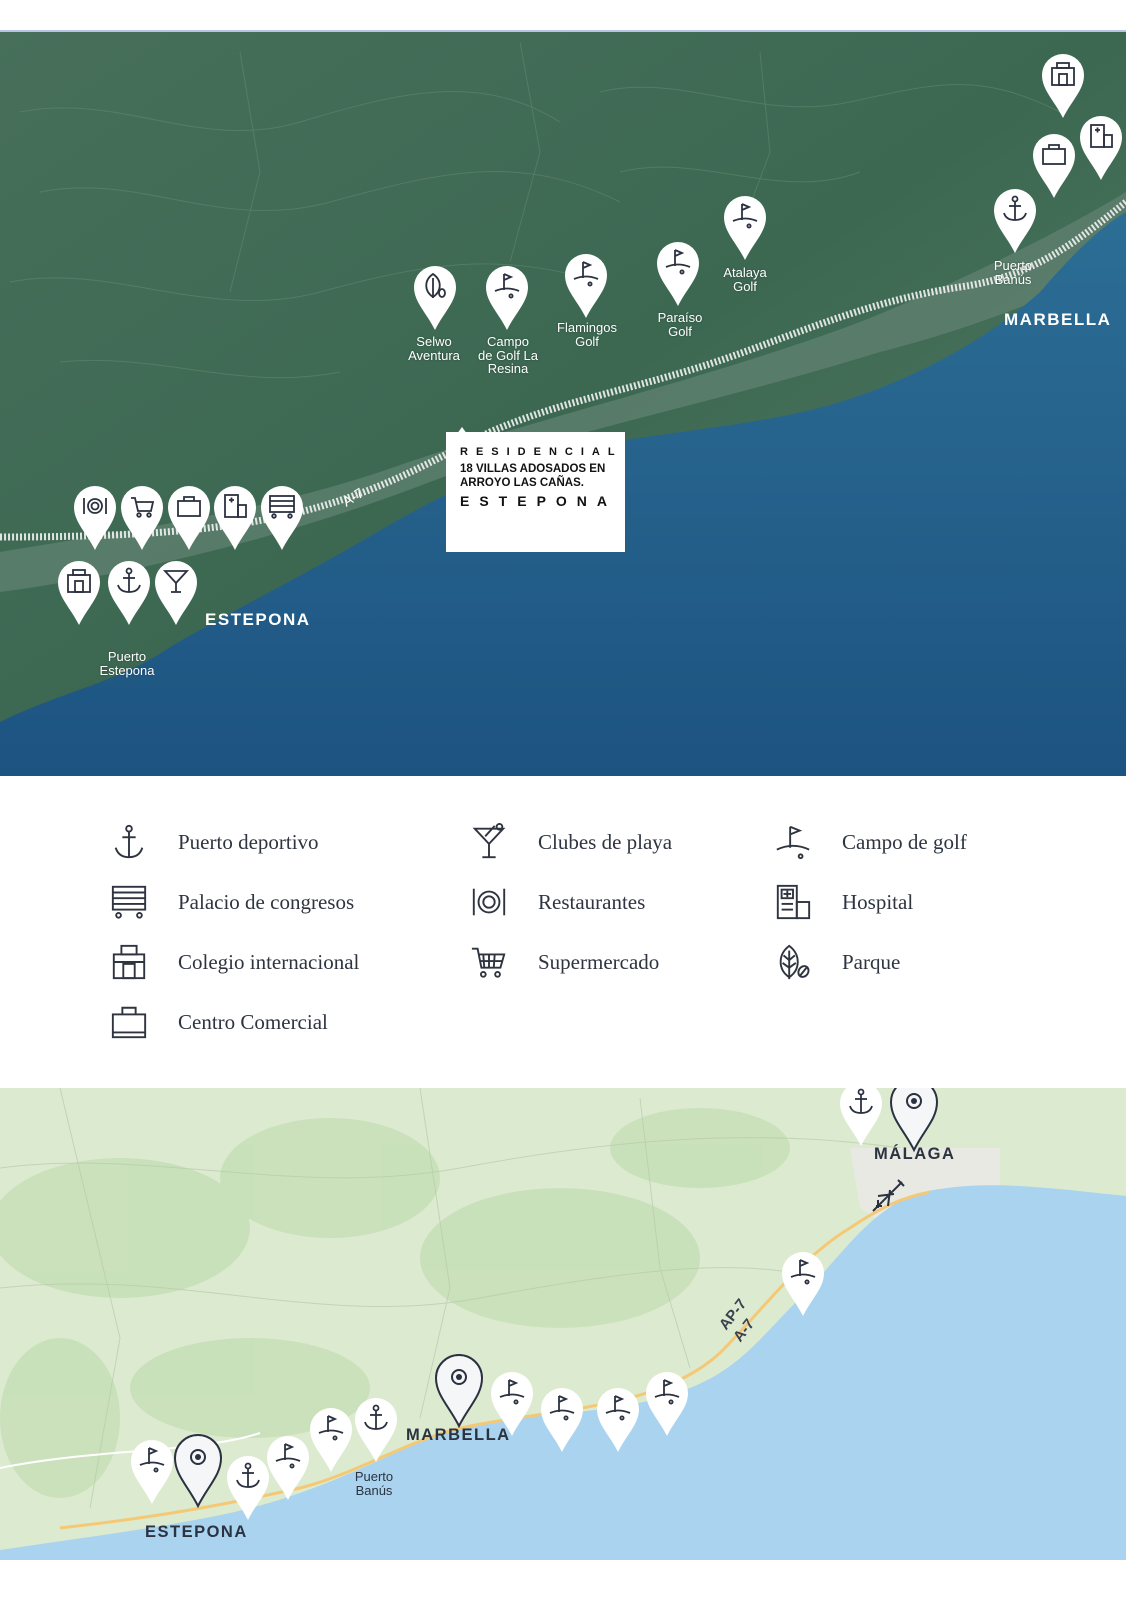 This screenshot has height=1612, width=1126. What do you see at coordinates (878, 901) in the screenshot?
I see `legend-label: Hospital` at bounding box center [878, 901].